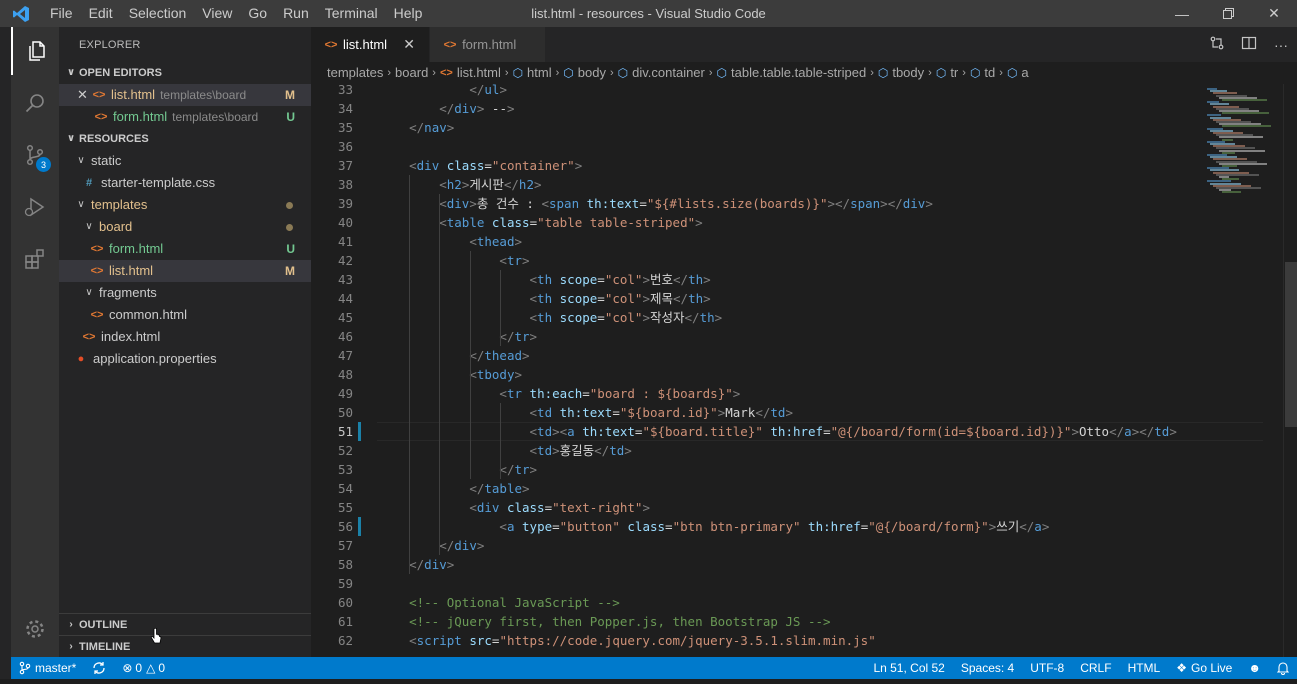 This screenshot has height=684, width=1297. Describe the element at coordinates (185, 161) in the screenshot. I see `tree-folder-static: ∨ static` at that location.